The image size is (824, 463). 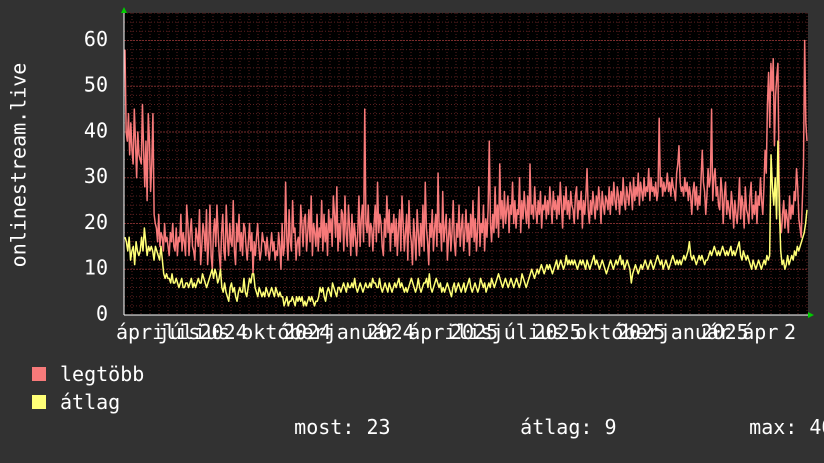 What do you see at coordinates (324, 427) in the screenshot?
I see `stat-most-label: most:` at bounding box center [324, 427].